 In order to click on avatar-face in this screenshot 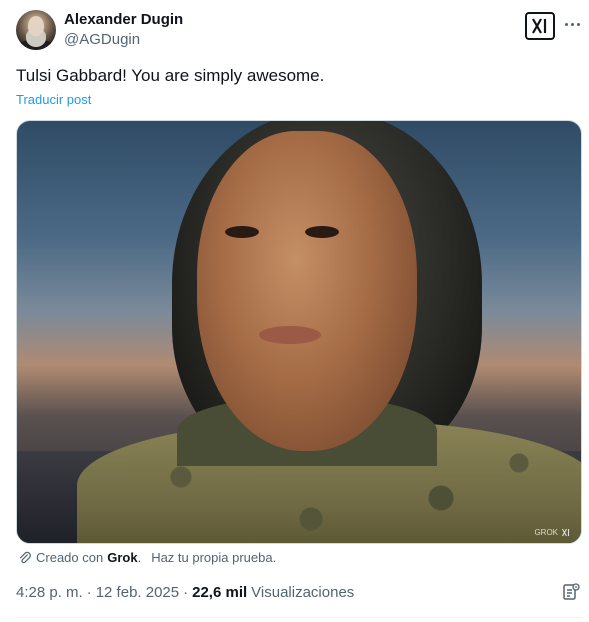, I will do `click(36, 26)`.